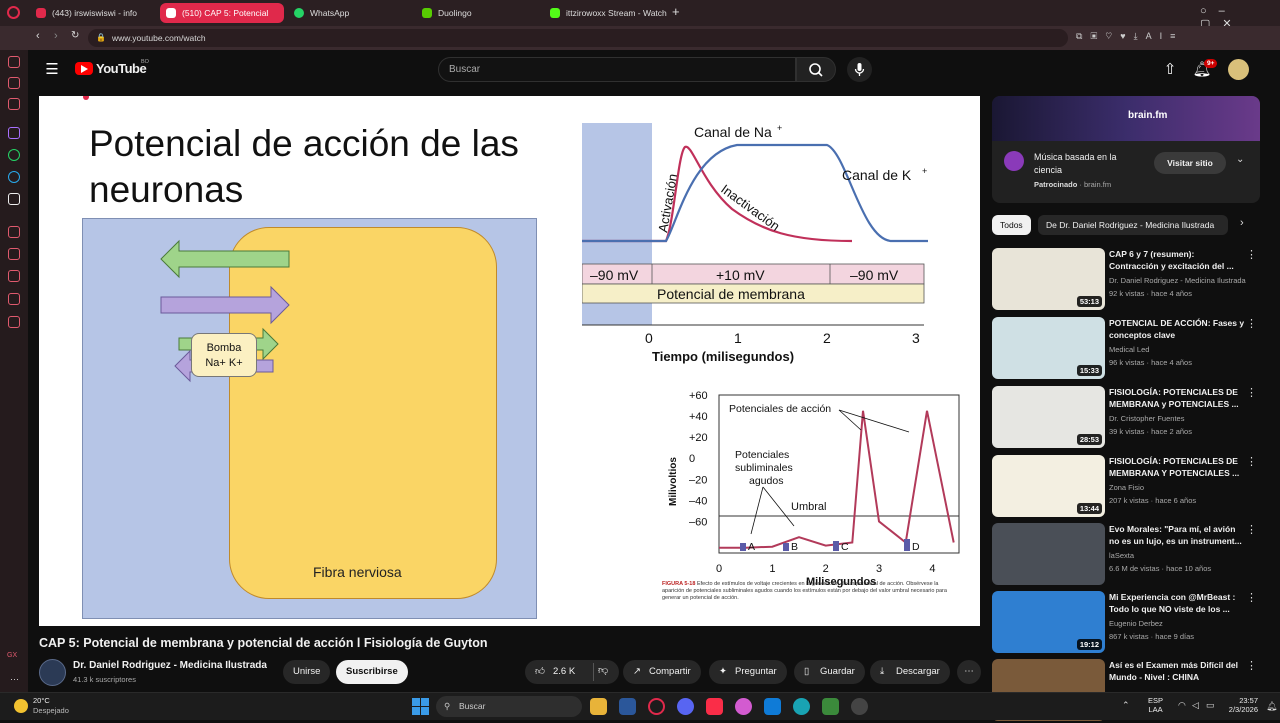 The height and width of the screenshot is (723, 1280). I want to click on language-indicator: ESP LAA, so click(1155, 705).